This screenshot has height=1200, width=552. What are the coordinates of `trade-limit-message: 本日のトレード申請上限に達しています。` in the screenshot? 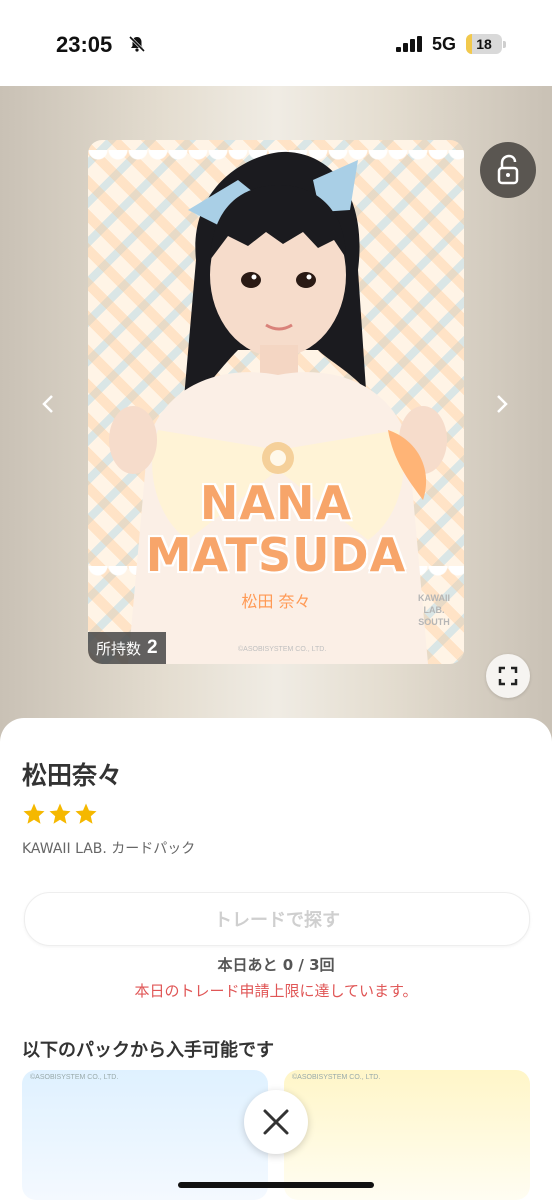 It's located at (276, 991).